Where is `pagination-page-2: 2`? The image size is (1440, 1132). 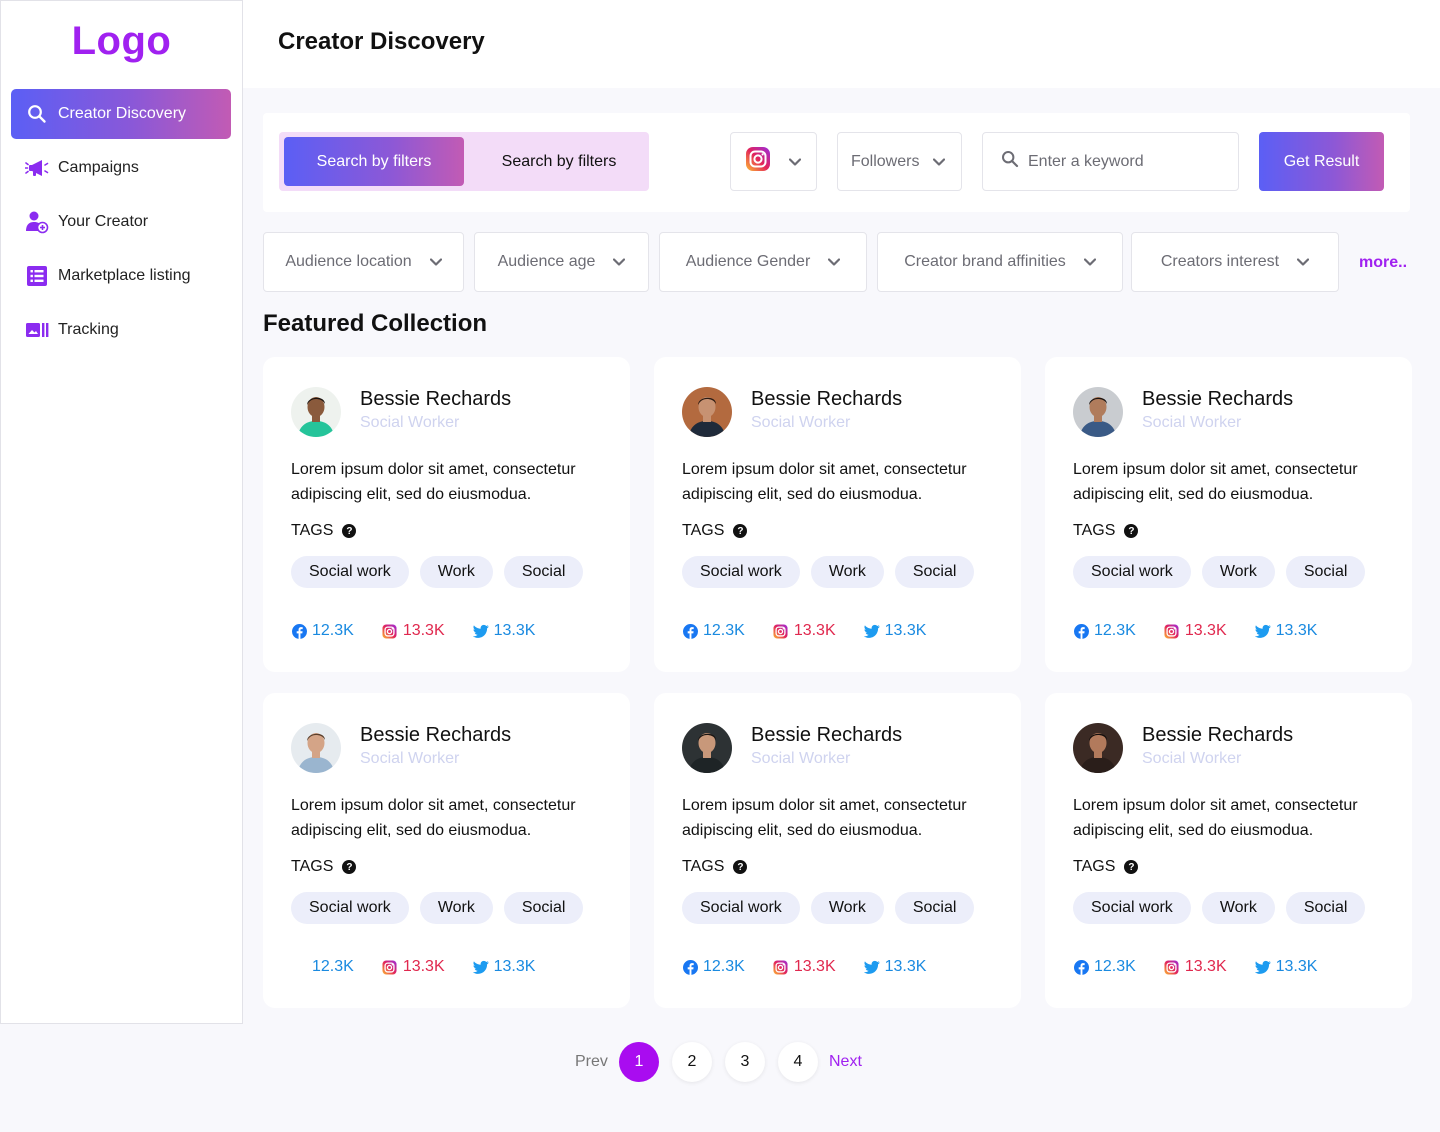 pagination-page-2: 2 is located at coordinates (692, 1062).